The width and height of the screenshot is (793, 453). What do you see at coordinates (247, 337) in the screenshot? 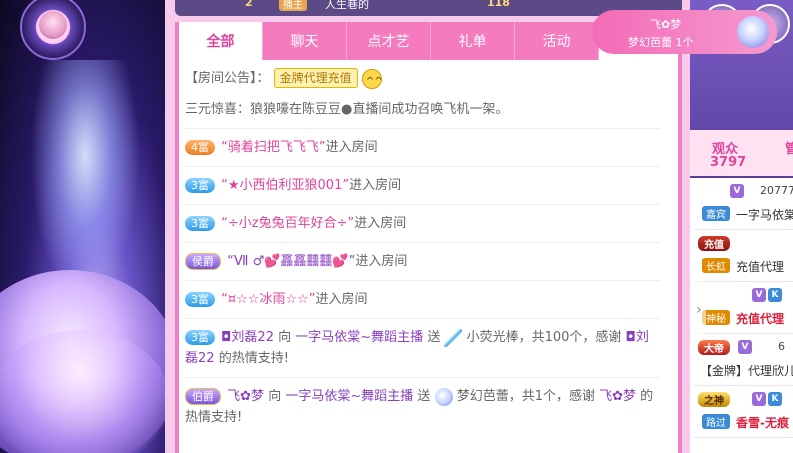
I see `sender-name: ◘刘磊22` at bounding box center [247, 337].